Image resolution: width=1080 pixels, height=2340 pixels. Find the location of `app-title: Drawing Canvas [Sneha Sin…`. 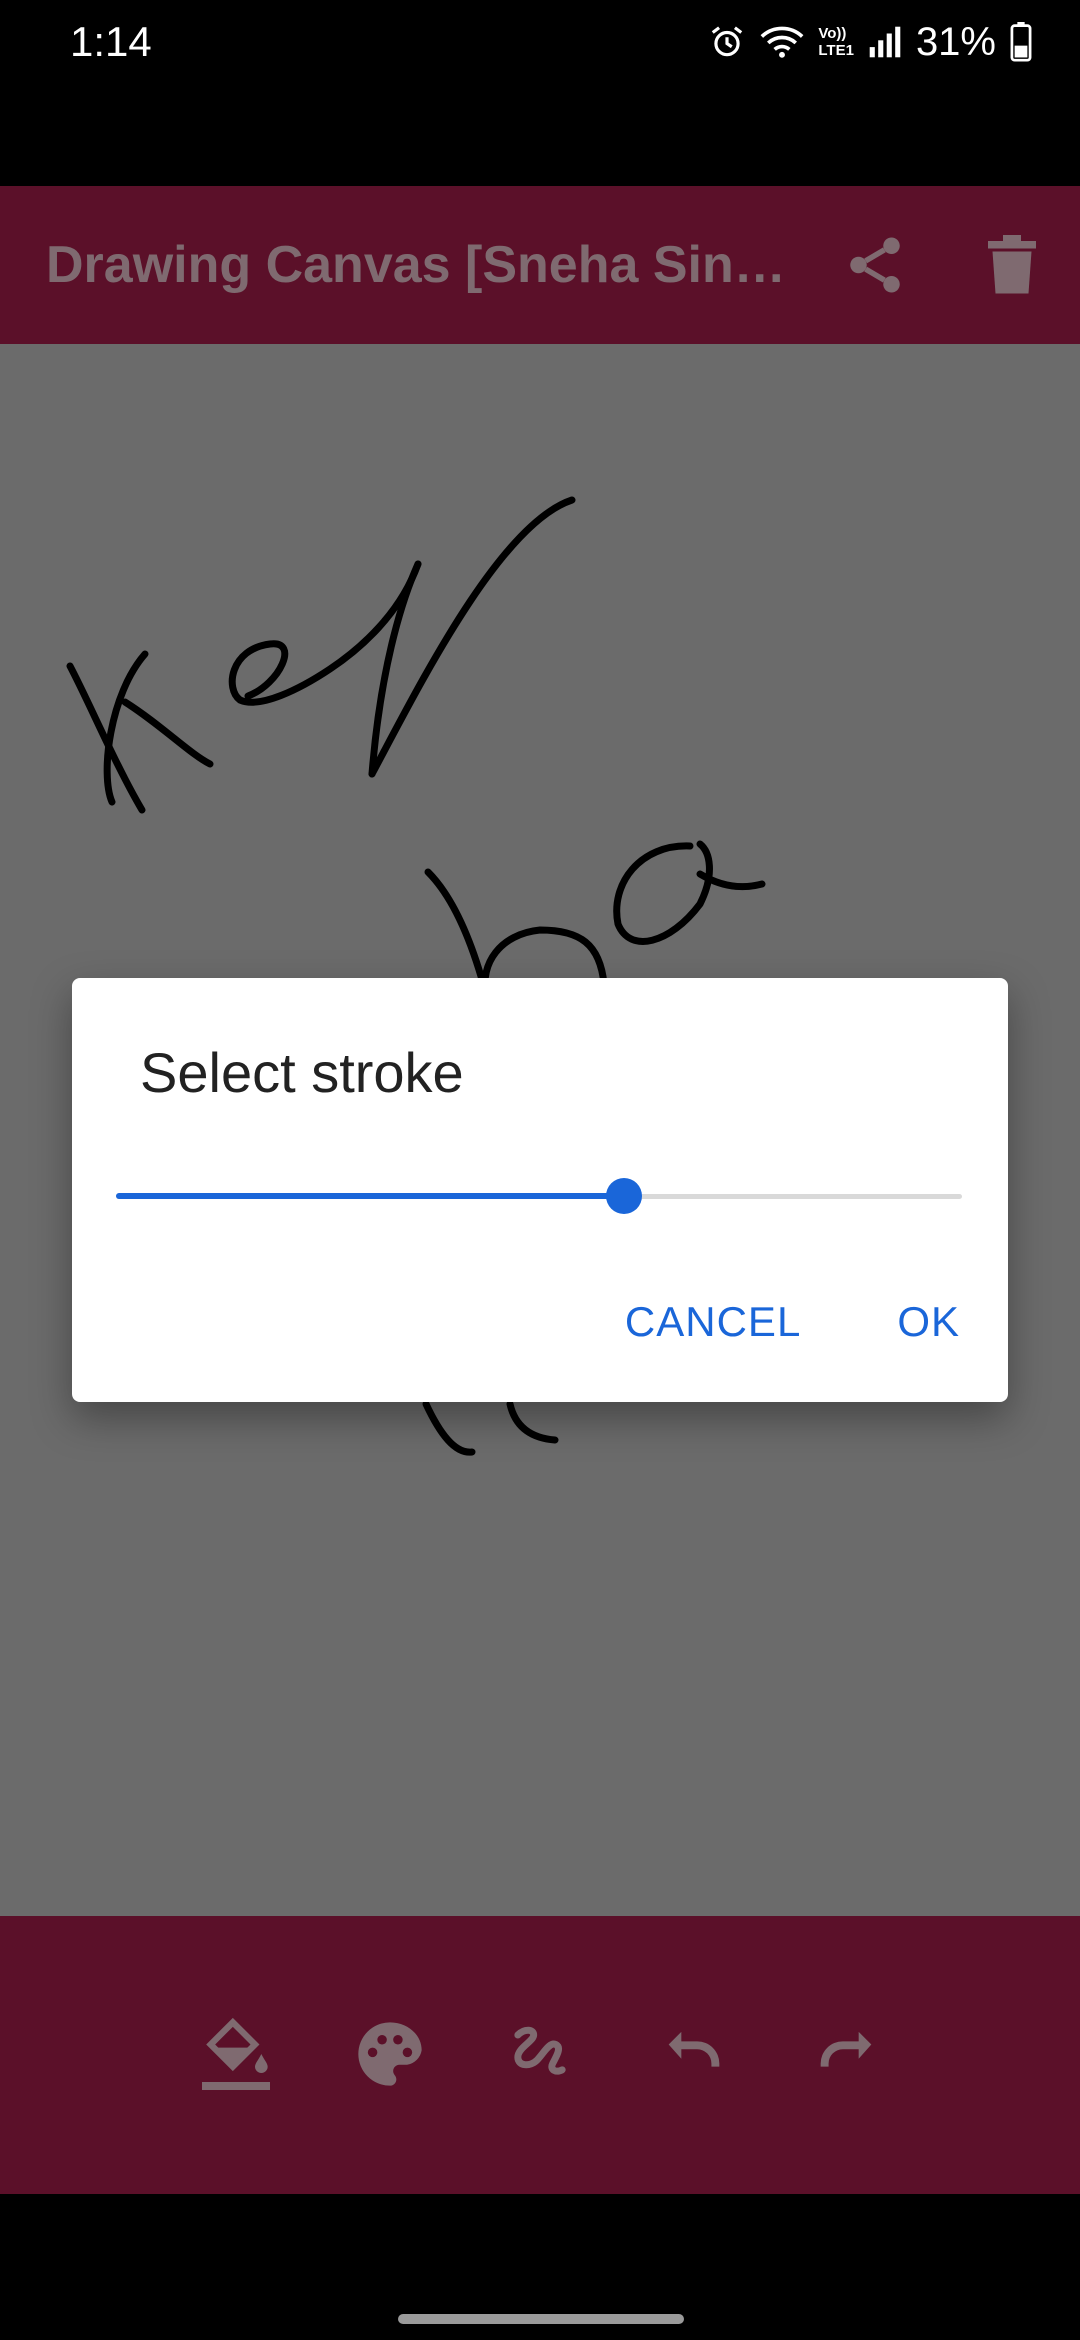

app-title: Drawing Canvas [Sneha Sin… is located at coordinates (416, 265).